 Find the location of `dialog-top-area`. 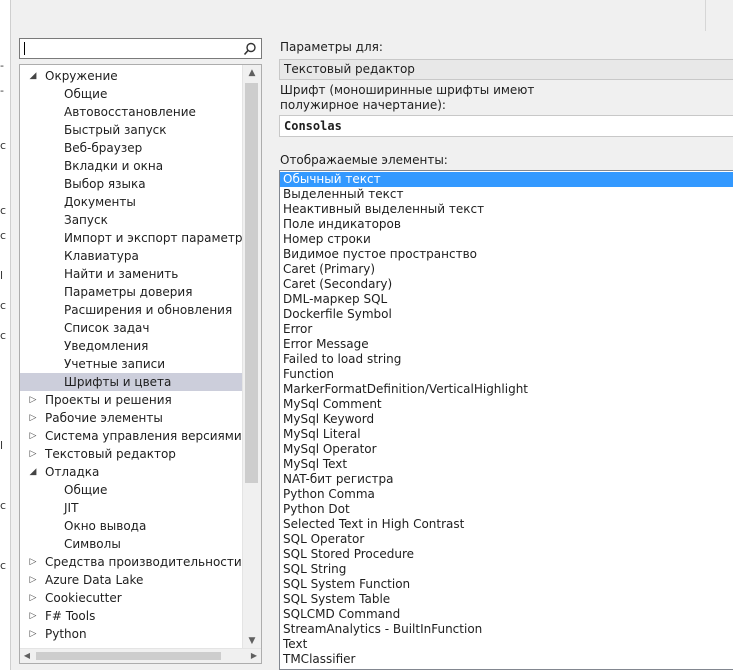

dialog-top-area is located at coordinates (366, 15).